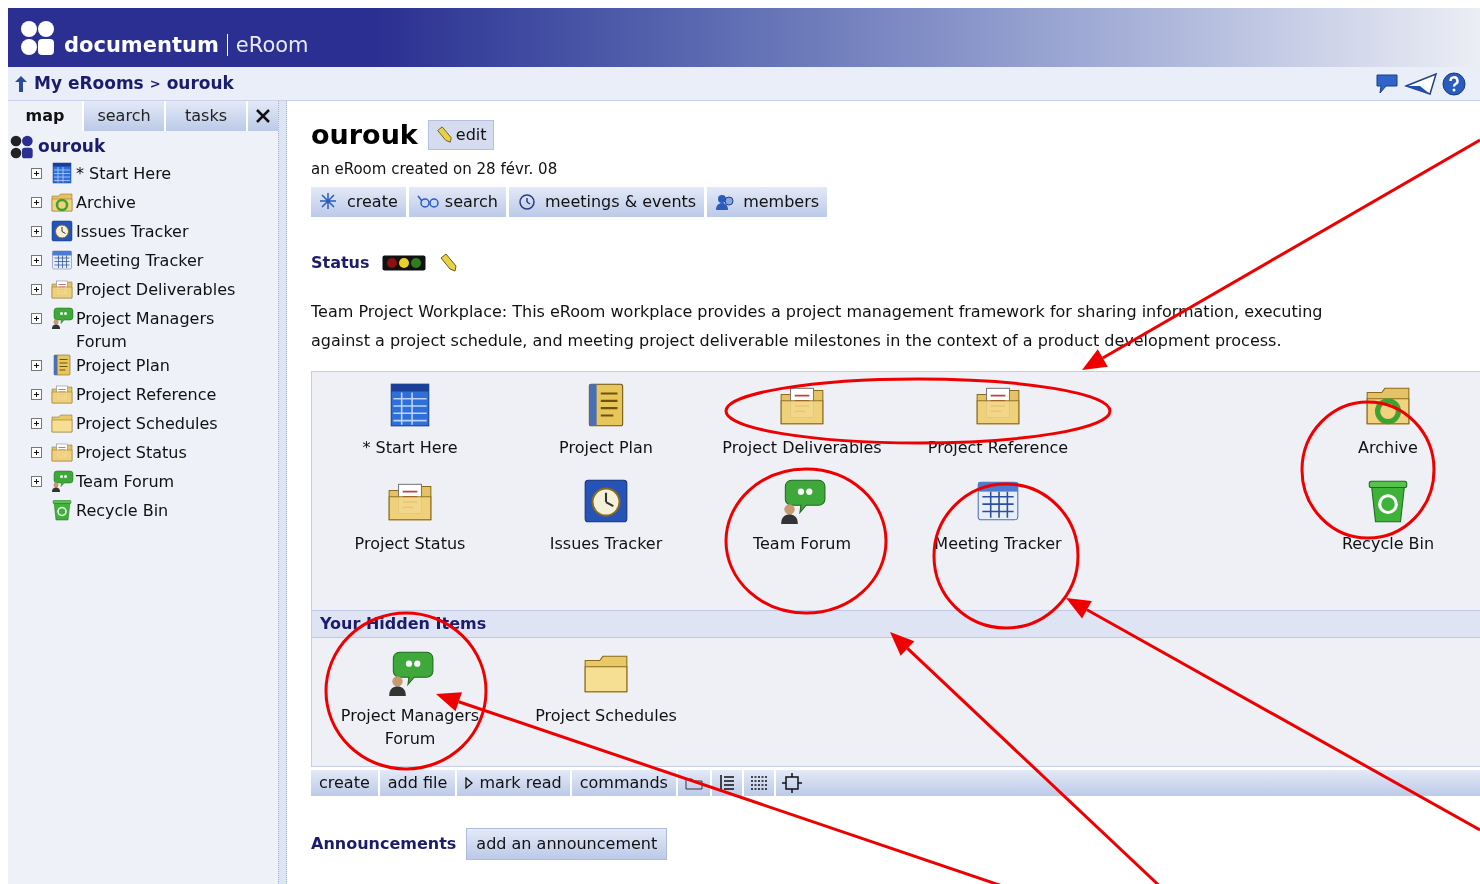 The image size is (1480, 884). Describe the element at coordinates (791, 783) in the screenshot. I see `crosshair-icon` at that location.